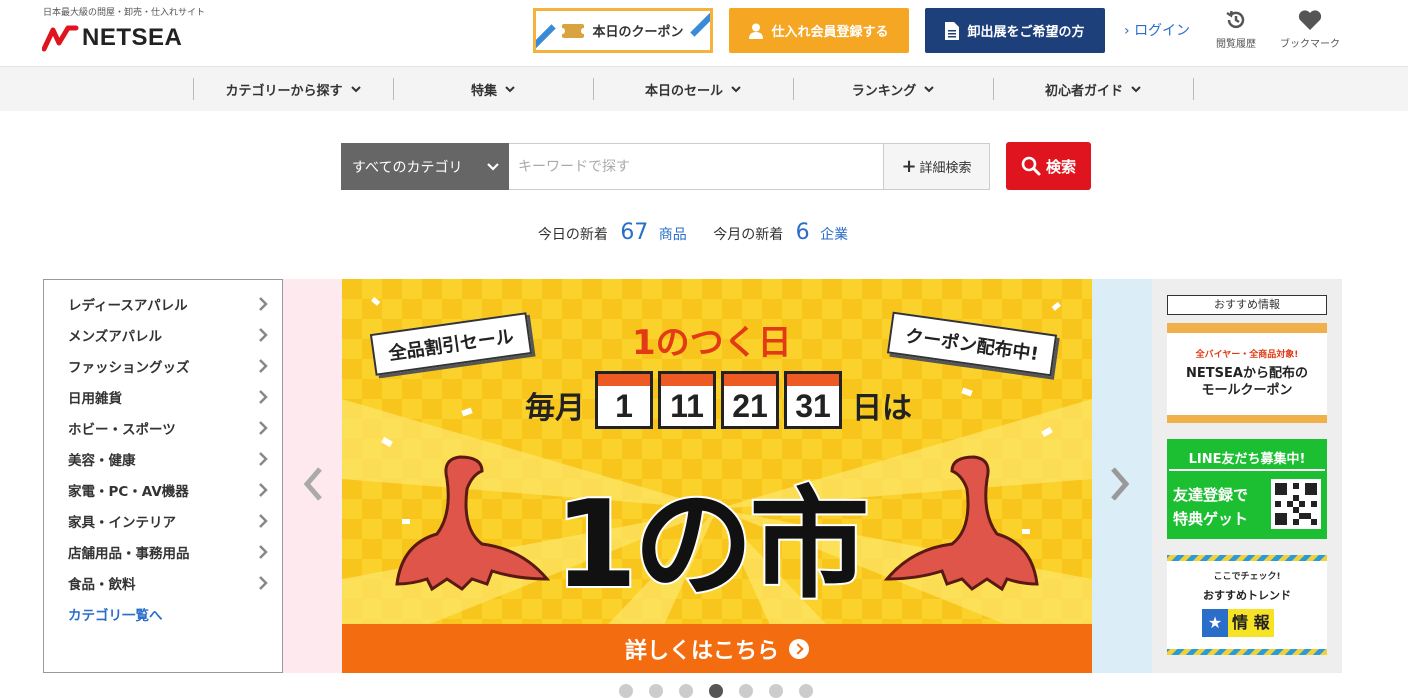 The image size is (1408, 698). What do you see at coordinates (1247, 577) in the screenshot?
I see `trend-subtitle: ここでチェック!` at bounding box center [1247, 577].